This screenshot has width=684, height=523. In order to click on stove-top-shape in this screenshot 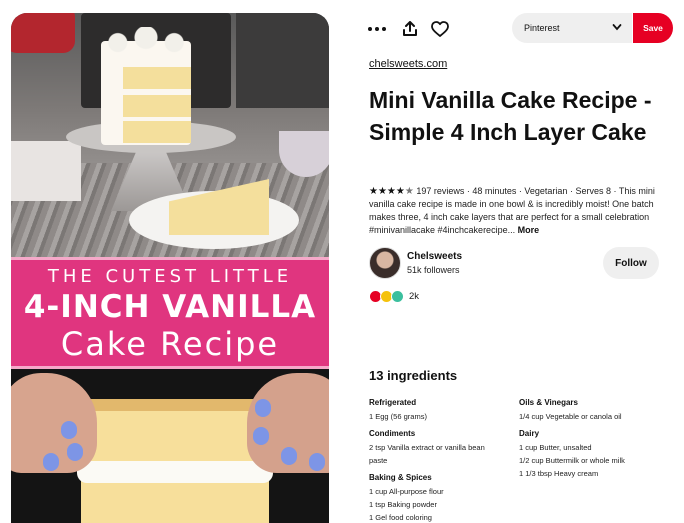, I will do `click(282, 60)`.